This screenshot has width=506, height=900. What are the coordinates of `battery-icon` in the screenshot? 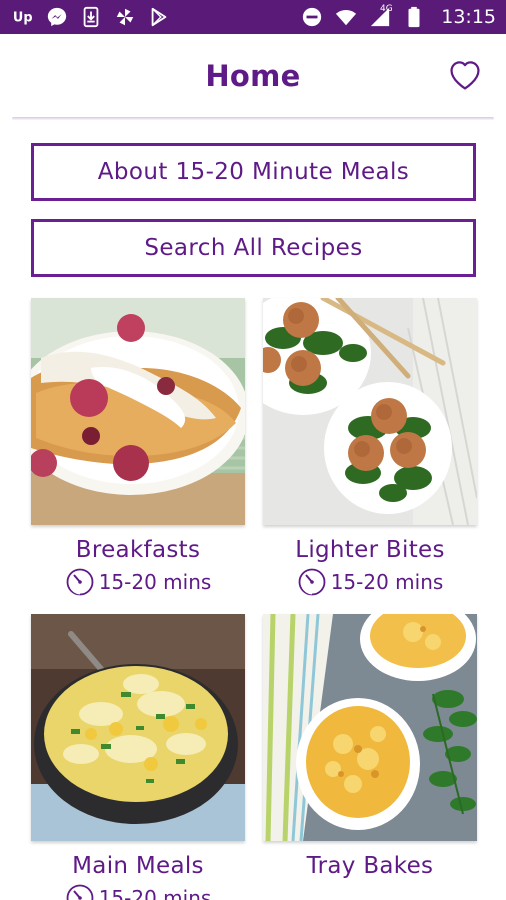 It's located at (414, 17).